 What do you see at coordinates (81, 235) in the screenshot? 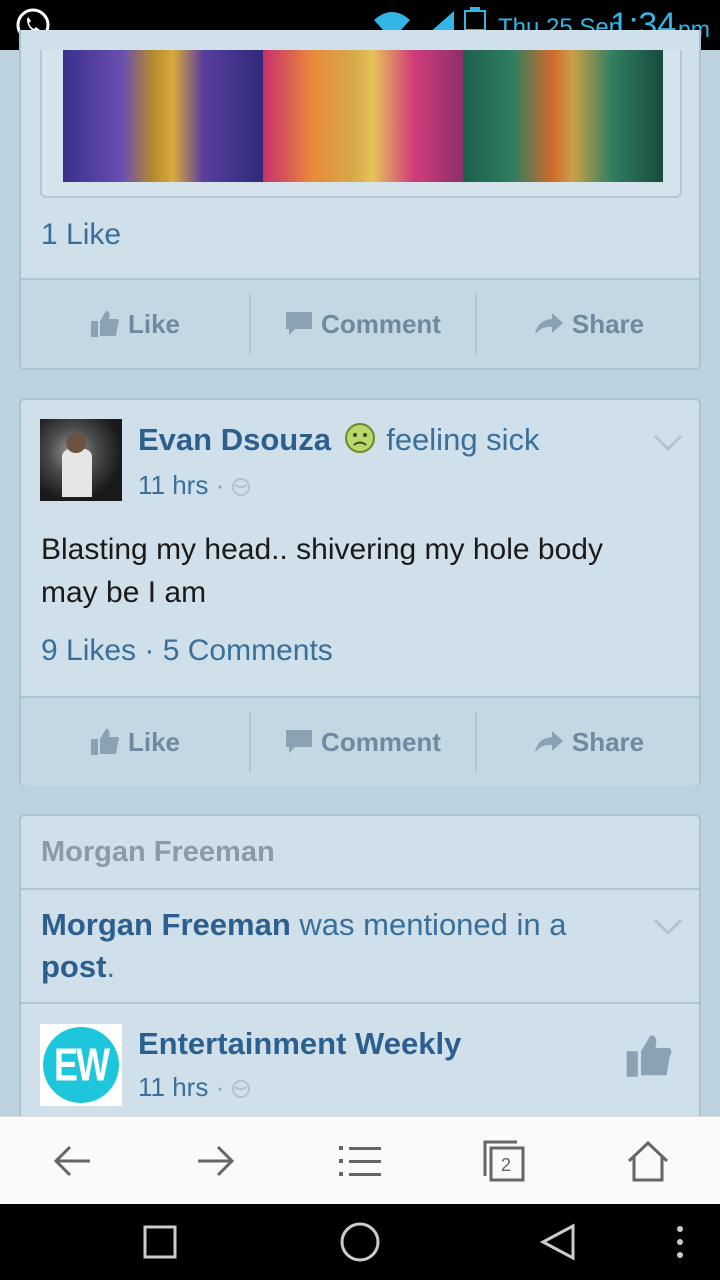
I see `like-count: 1 Like` at bounding box center [81, 235].